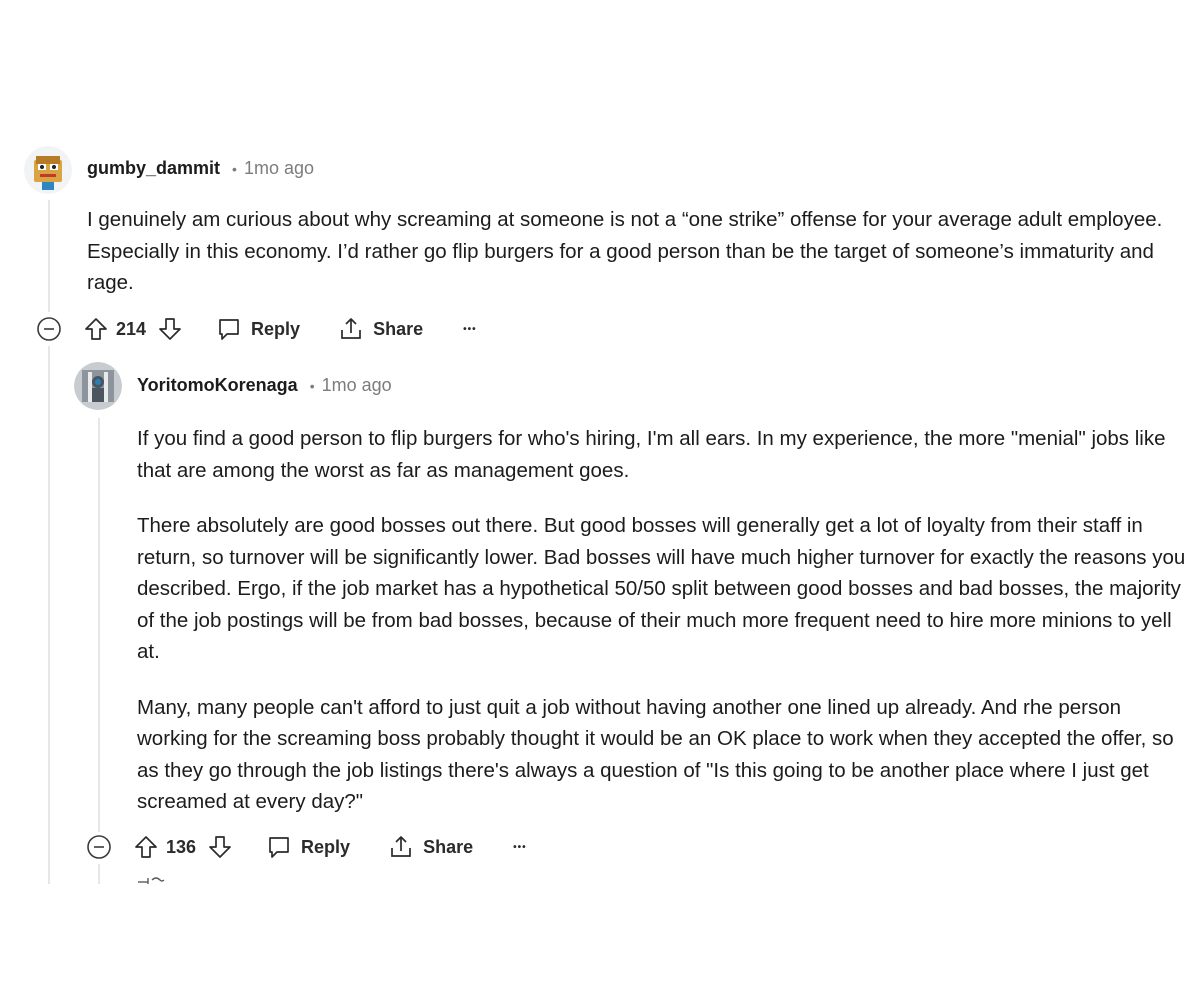 The width and height of the screenshot is (1200, 1006). Describe the element at coordinates (181, 846) in the screenshot. I see `vote-count: 136` at that location.